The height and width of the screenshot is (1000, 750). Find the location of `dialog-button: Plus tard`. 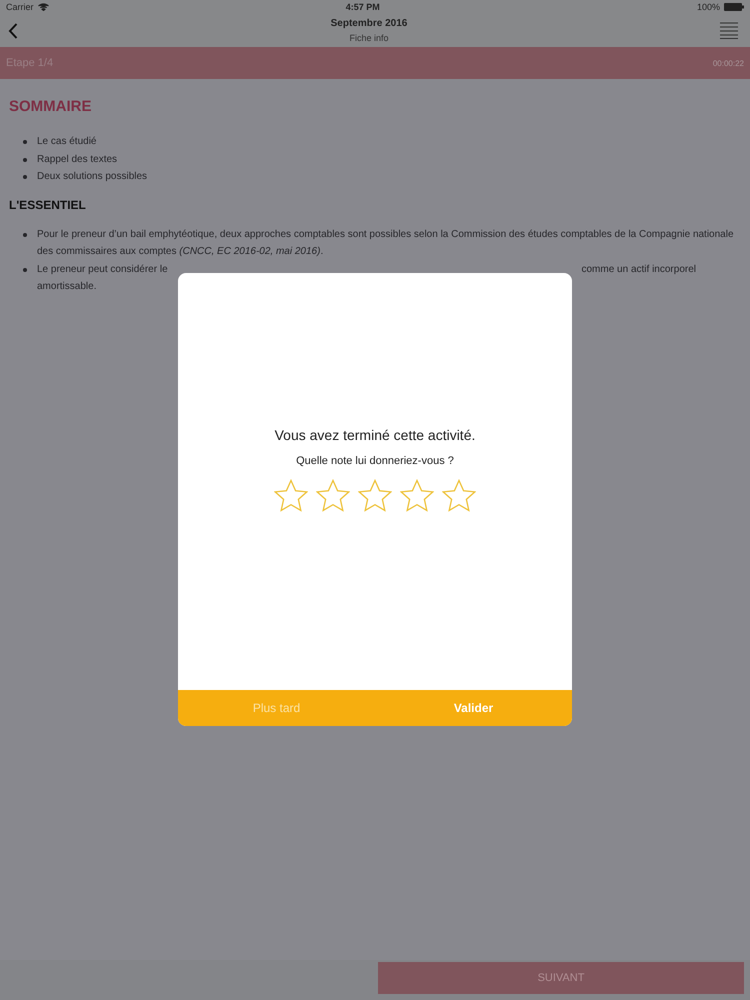

dialog-button: Plus tard is located at coordinates (276, 708).